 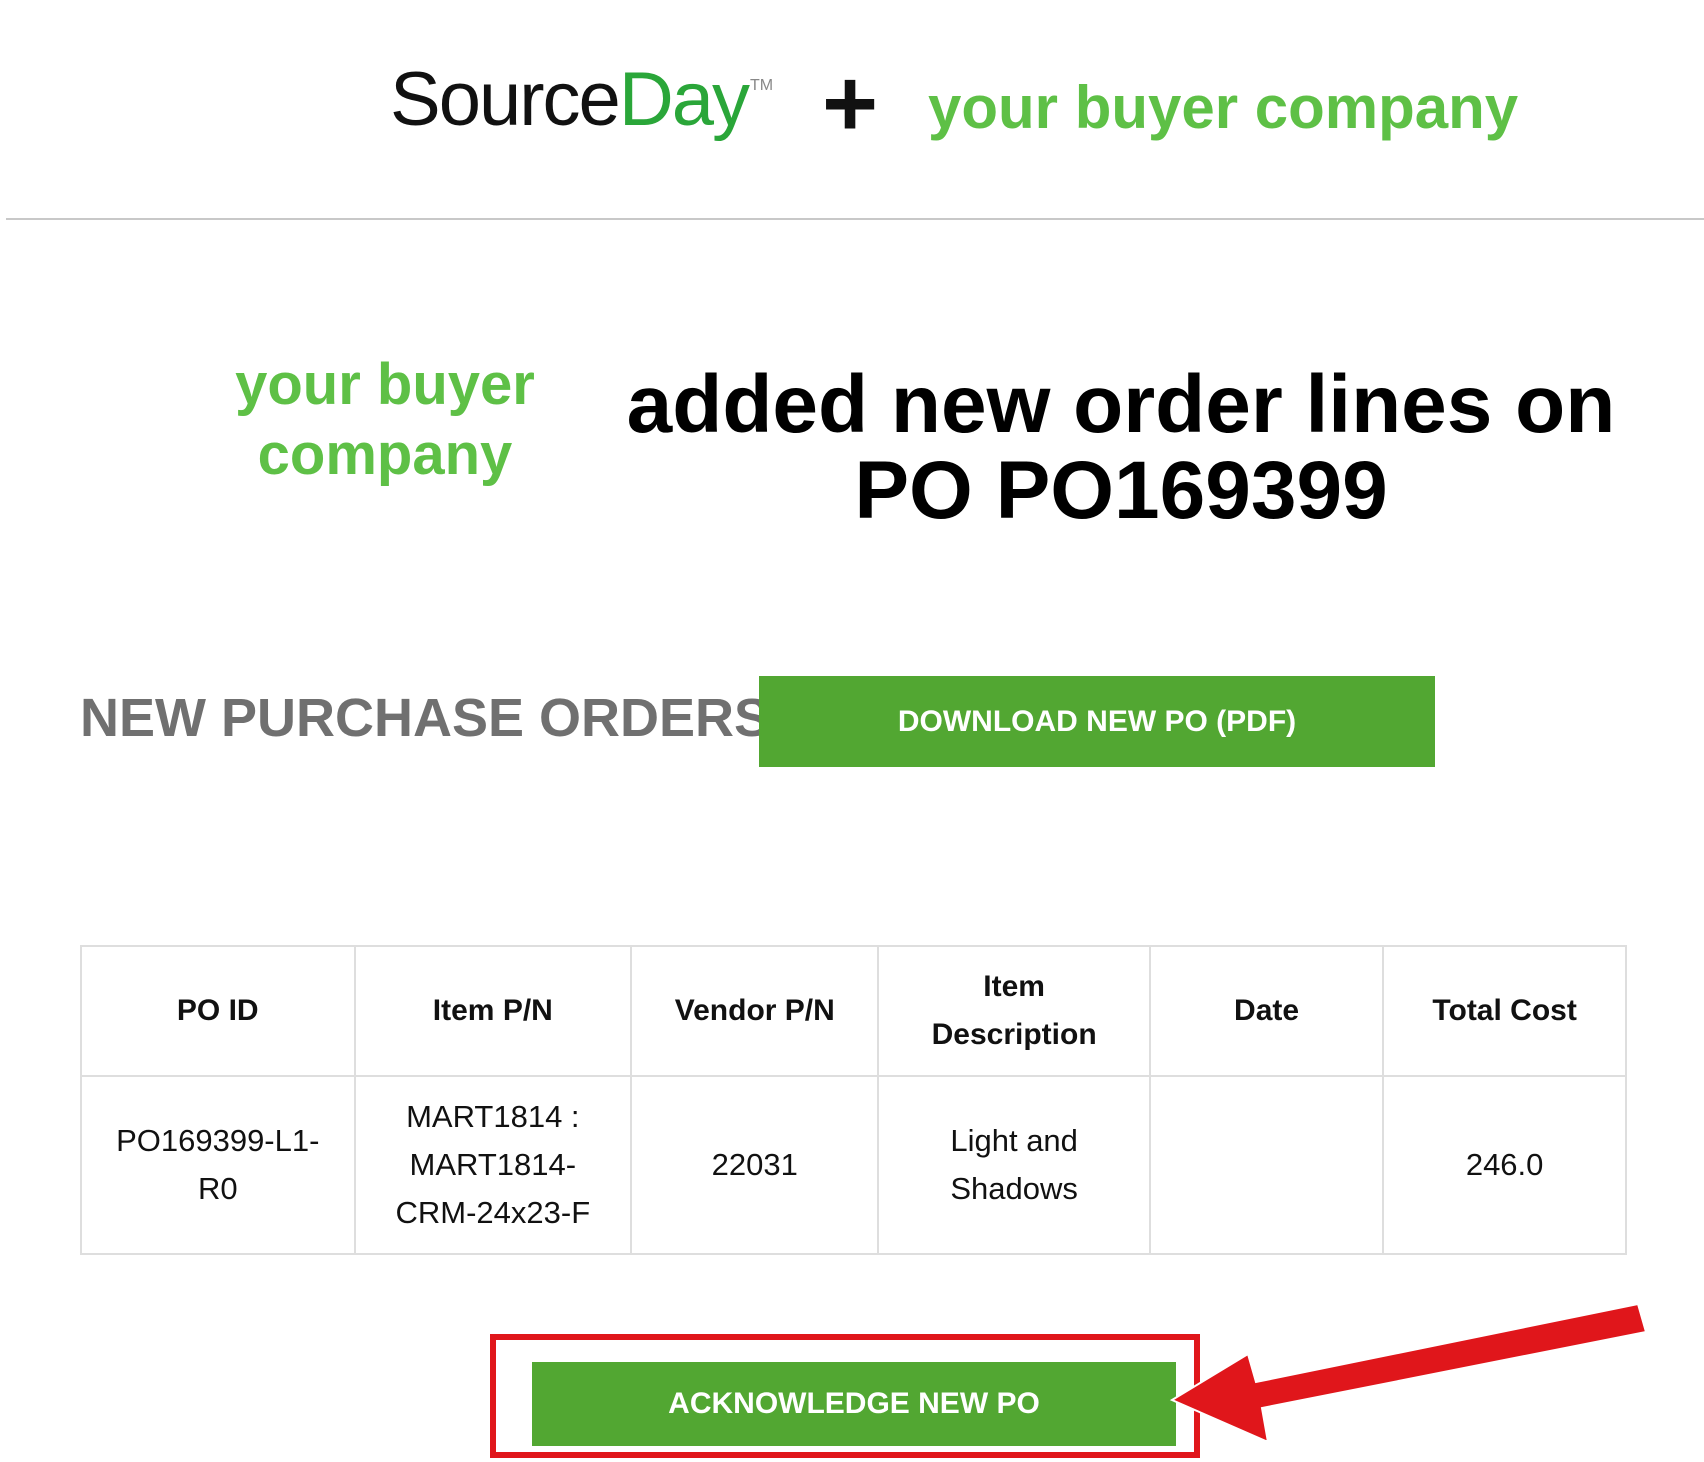 What do you see at coordinates (505, 99) in the screenshot?
I see `logo-source-text: Source` at bounding box center [505, 99].